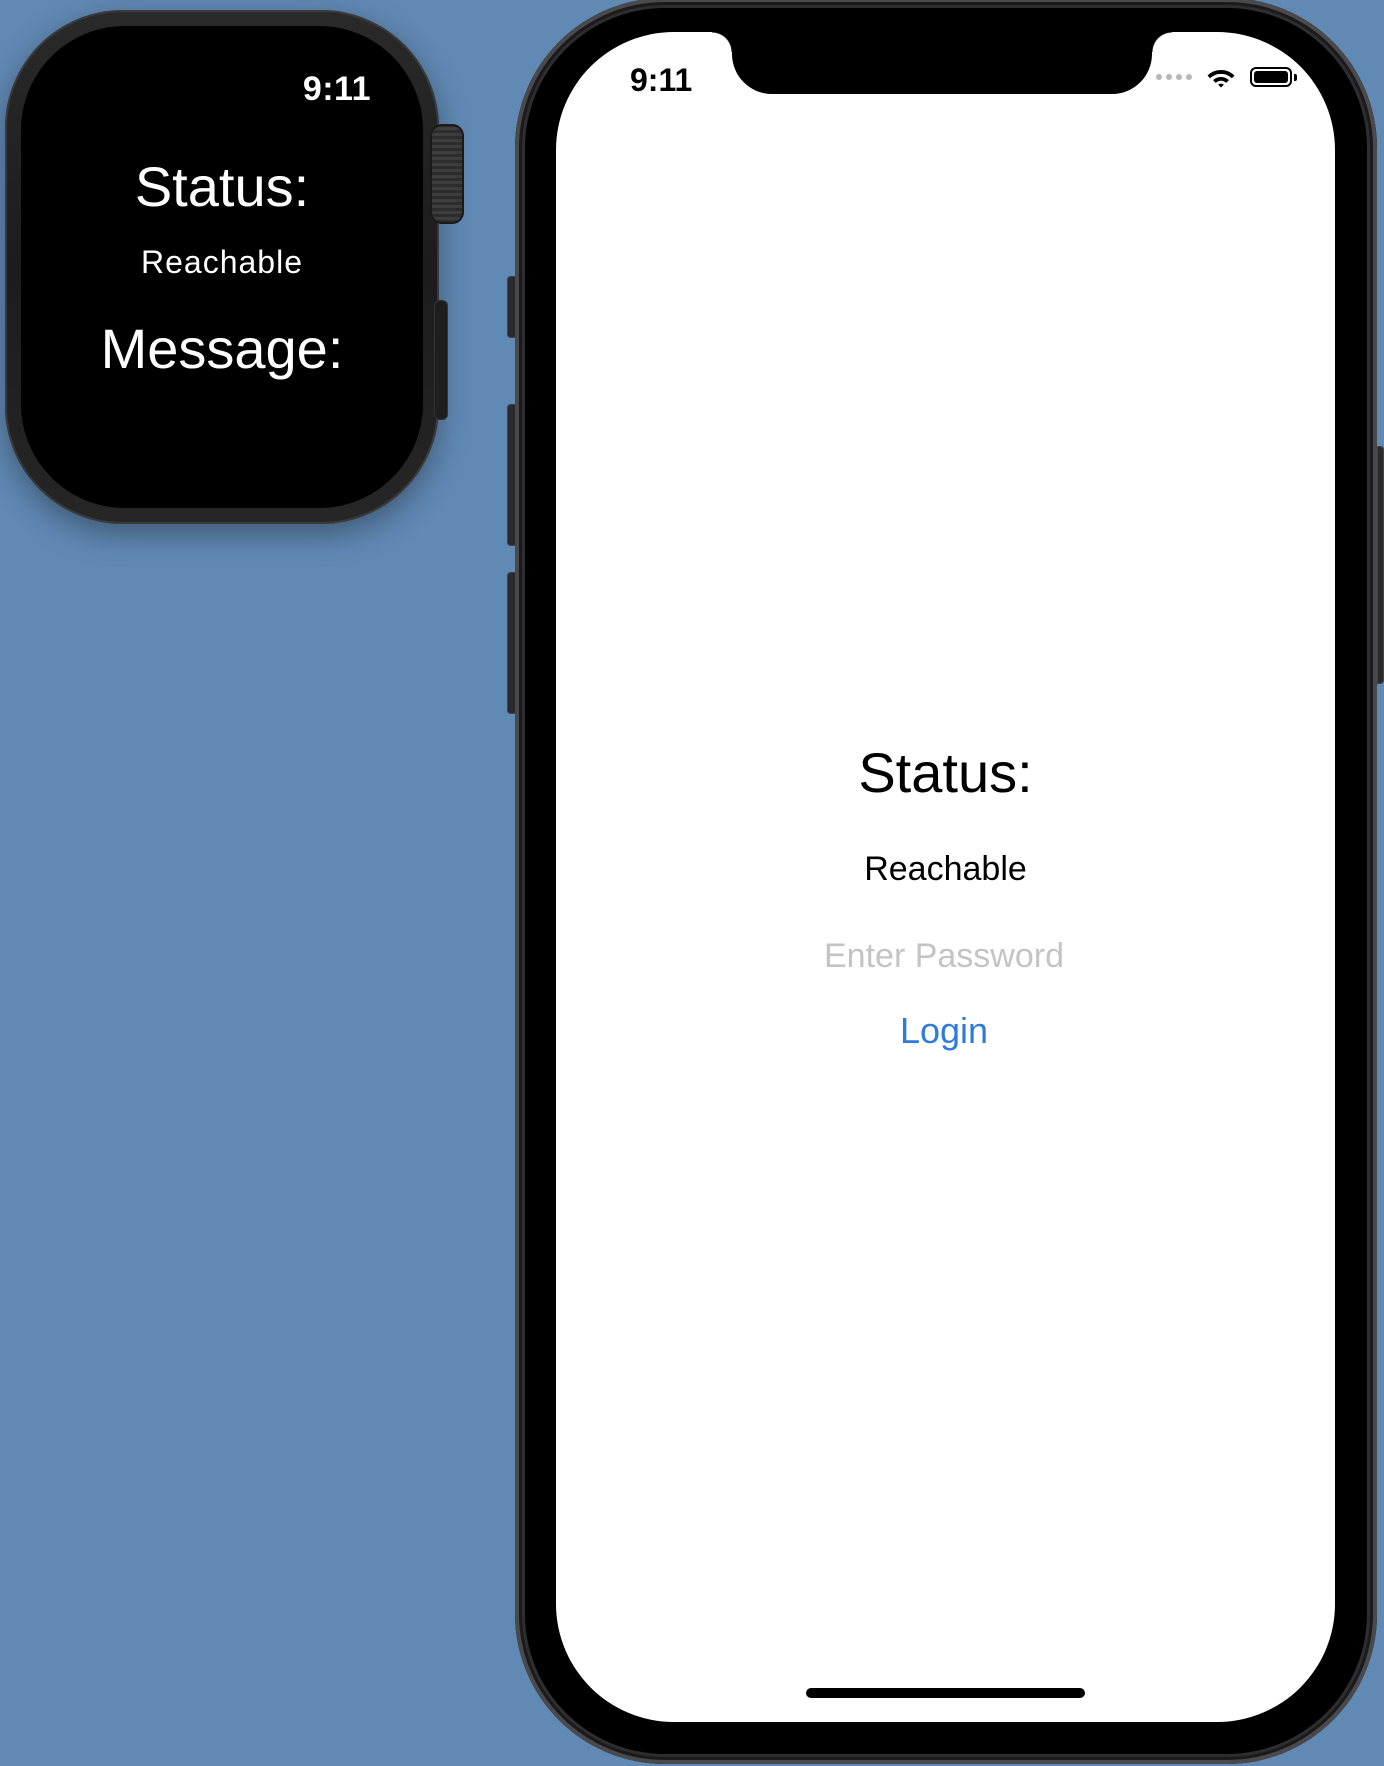 Image resolution: width=1384 pixels, height=1766 pixels. I want to click on apple-watch-simulator: 9:11 Status: Reachable Message:, so click(234, 267).